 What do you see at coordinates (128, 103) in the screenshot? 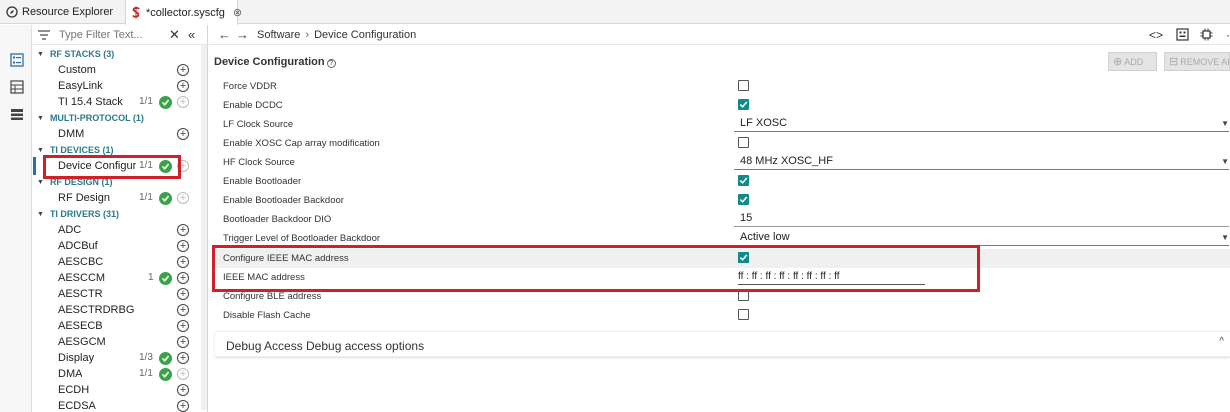
I see `tree-item-ti154-stack: TI 15.4 Stack 1/1 +` at bounding box center [128, 103].